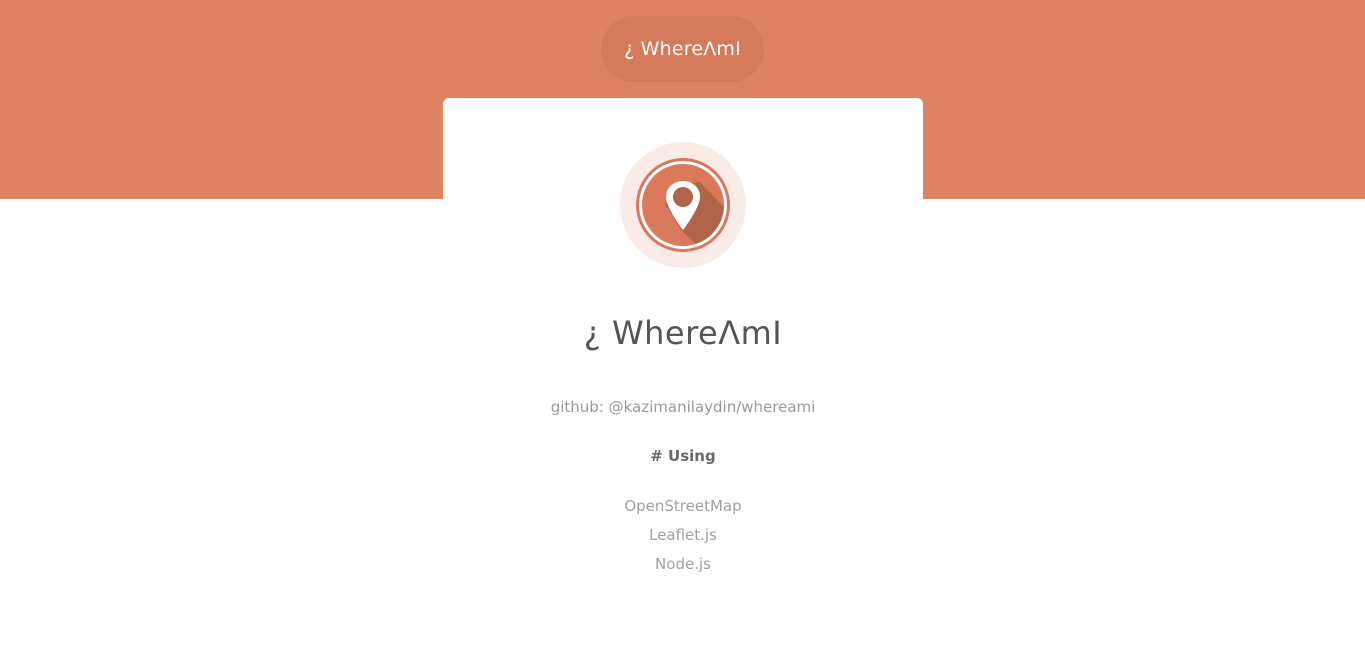  I want to click on app-title: ¿ WhereΛmI, so click(683, 333).